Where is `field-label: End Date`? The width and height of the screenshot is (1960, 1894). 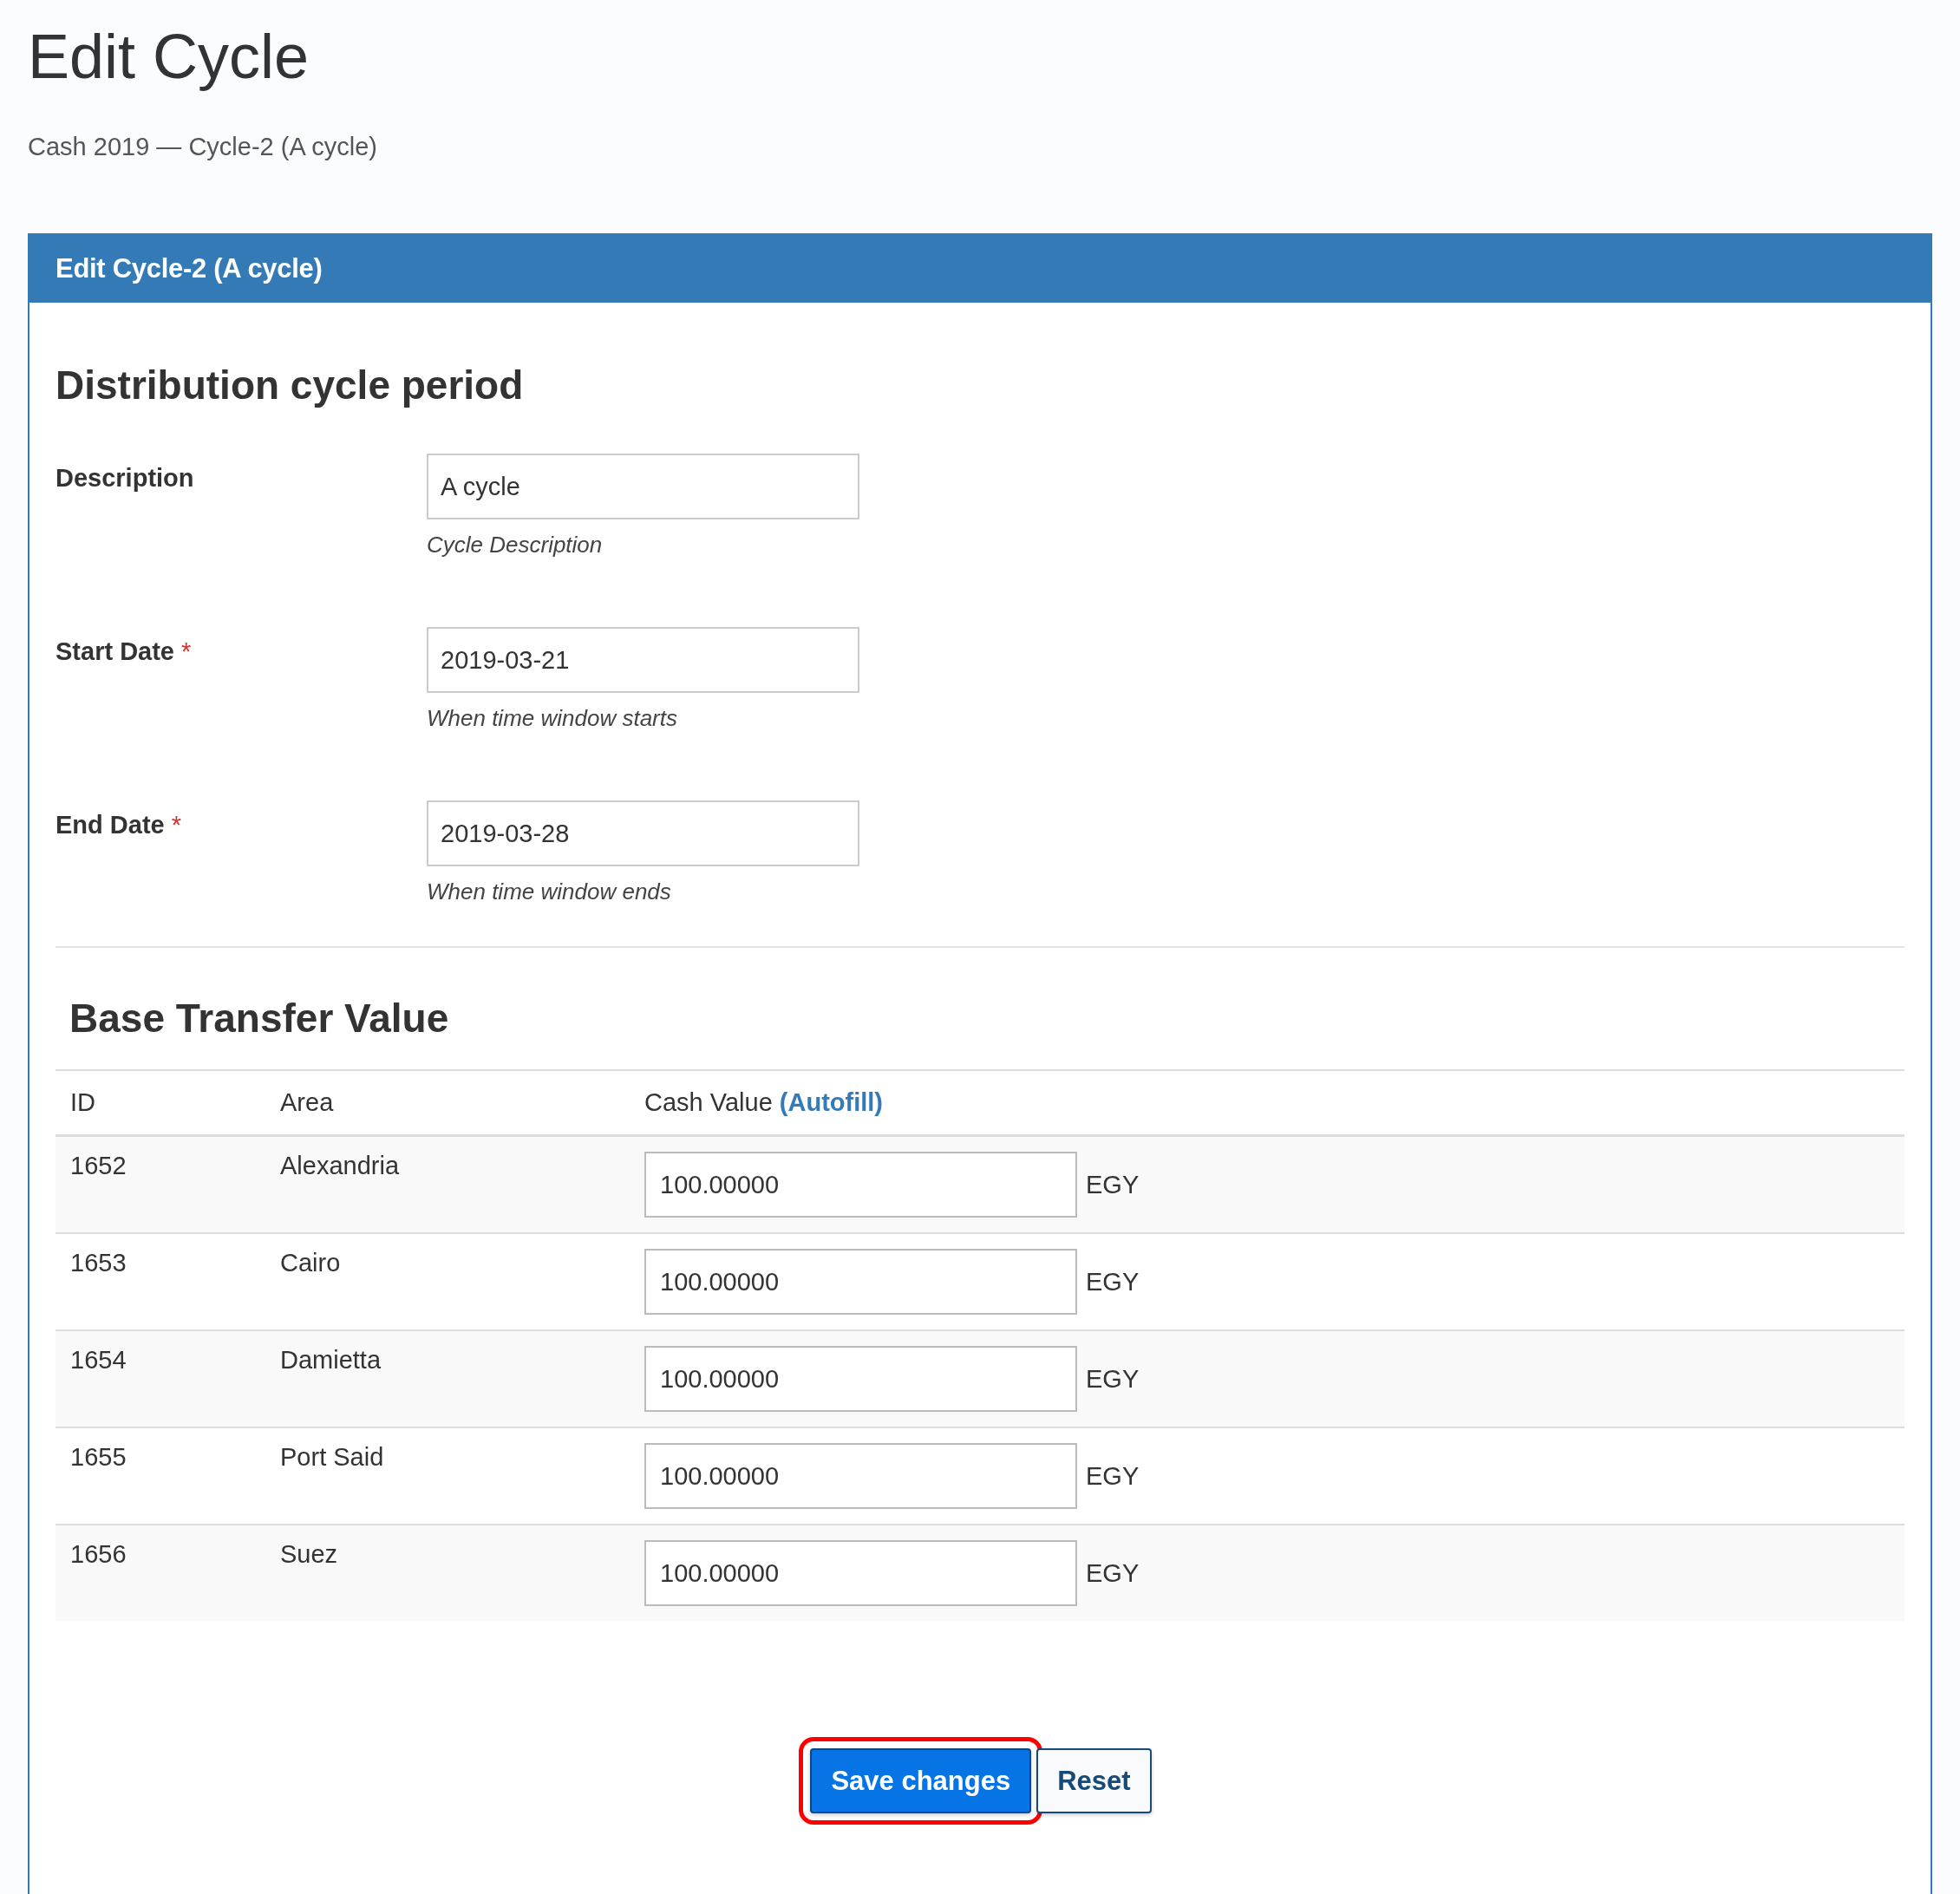
field-label: End Date is located at coordinates (110, 825).